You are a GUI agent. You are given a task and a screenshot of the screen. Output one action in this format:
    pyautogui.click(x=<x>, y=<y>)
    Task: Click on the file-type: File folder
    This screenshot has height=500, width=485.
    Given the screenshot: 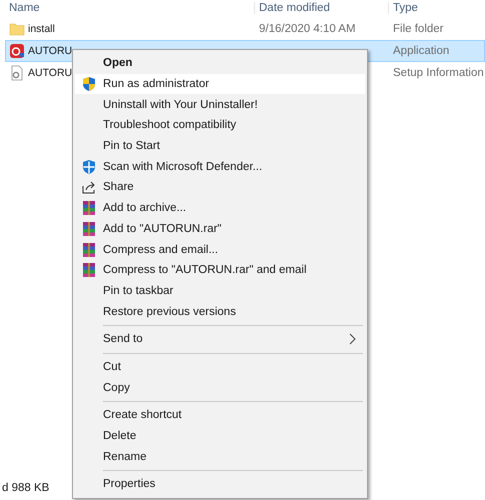 What is the action you would take?
    pyautogui.click(x=418, y=29)
    